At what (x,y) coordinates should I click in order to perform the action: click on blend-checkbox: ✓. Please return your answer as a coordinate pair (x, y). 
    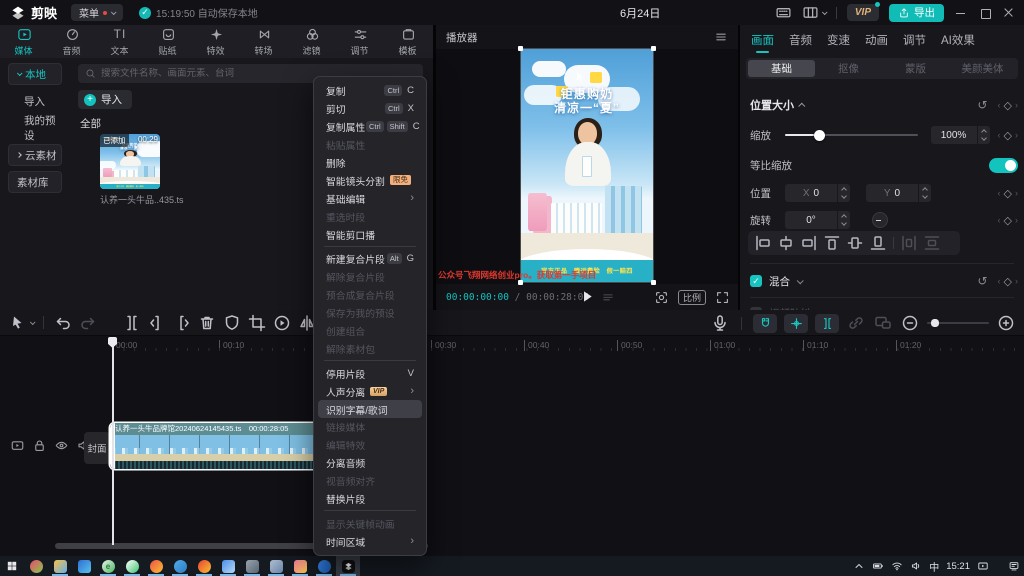
    Looking at the image, I should click on (756, 281).